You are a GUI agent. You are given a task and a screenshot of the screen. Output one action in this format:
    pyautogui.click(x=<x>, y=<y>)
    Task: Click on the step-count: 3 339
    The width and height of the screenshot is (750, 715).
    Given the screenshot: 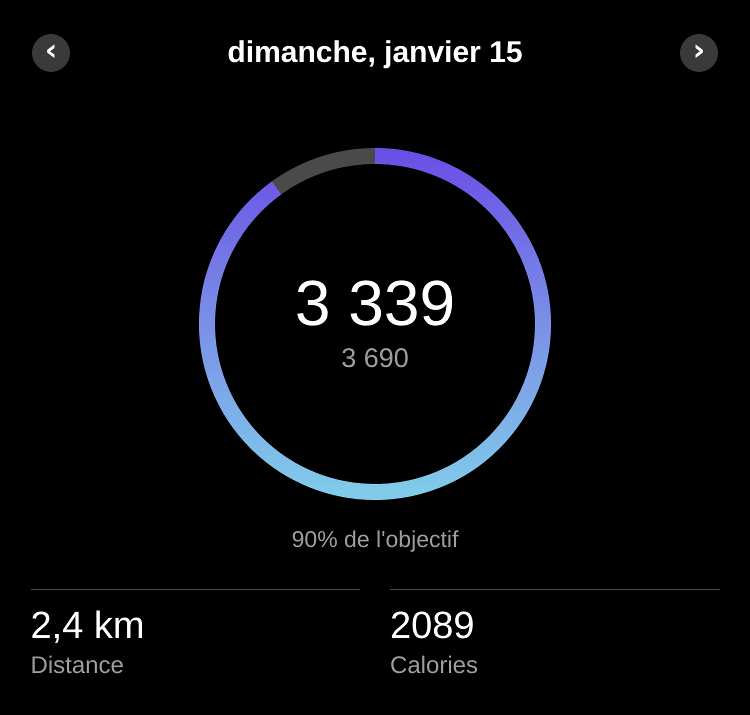 What is the action you would take?
    pyautogui.click(x=375, y=302)
    